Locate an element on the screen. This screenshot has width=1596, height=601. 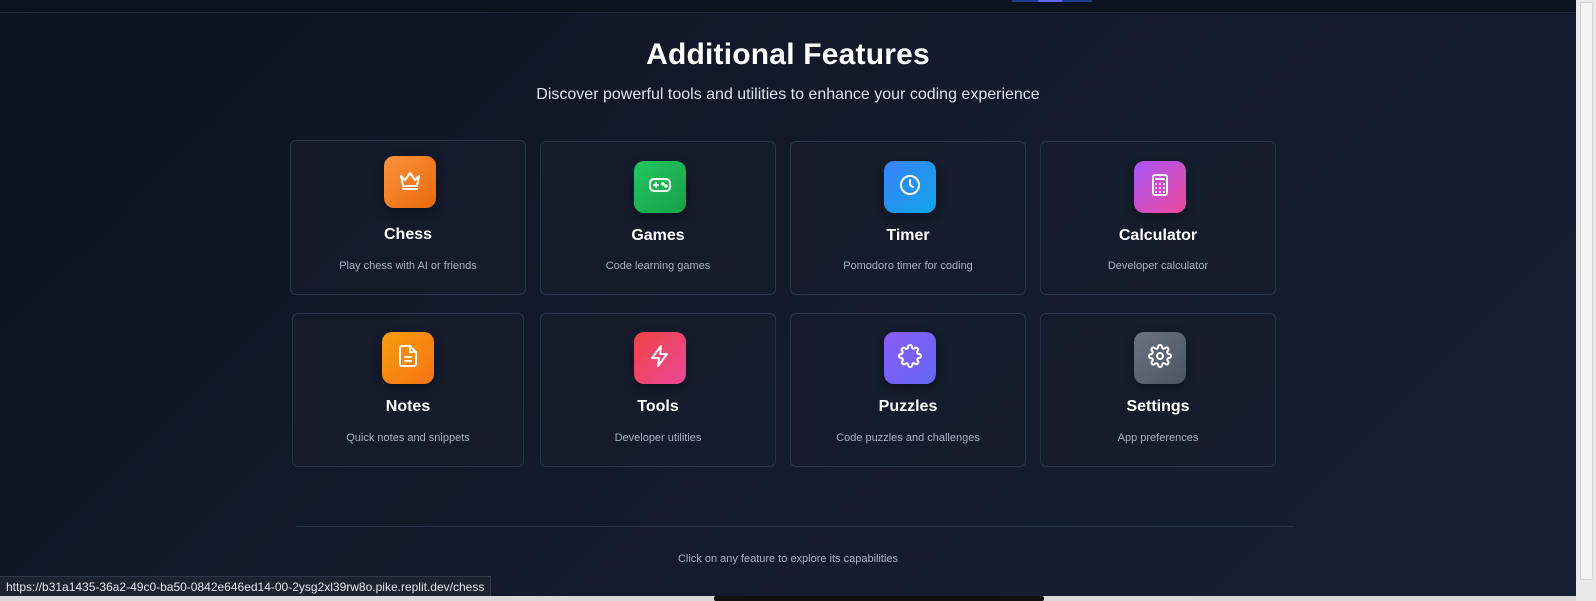
feature-title: Notes is located at coordinates (408, 406).